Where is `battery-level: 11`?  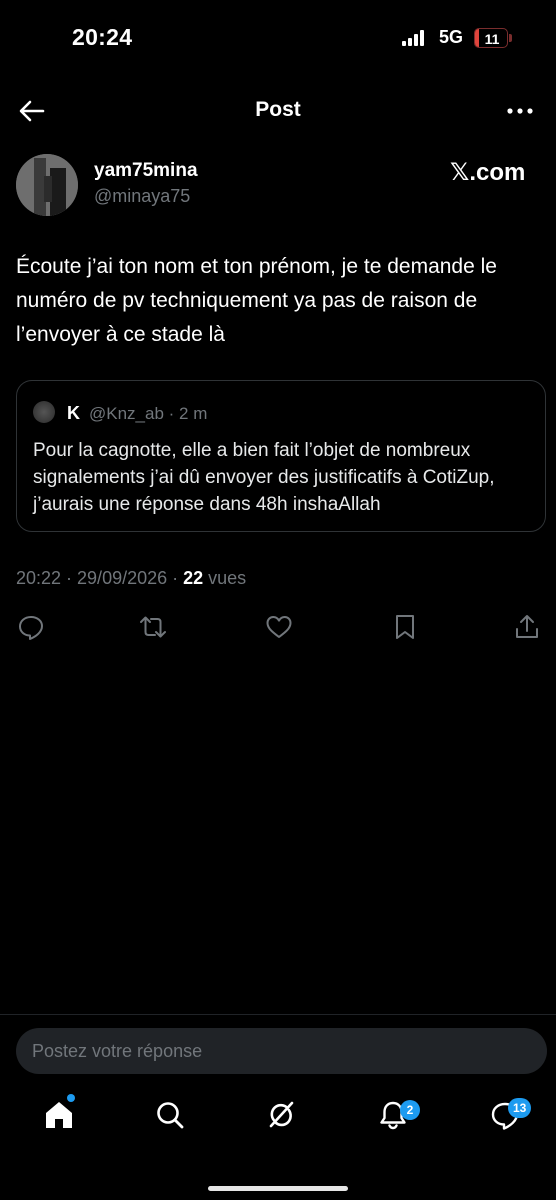
battery-level: 11 is located at coordinates (492, 39).